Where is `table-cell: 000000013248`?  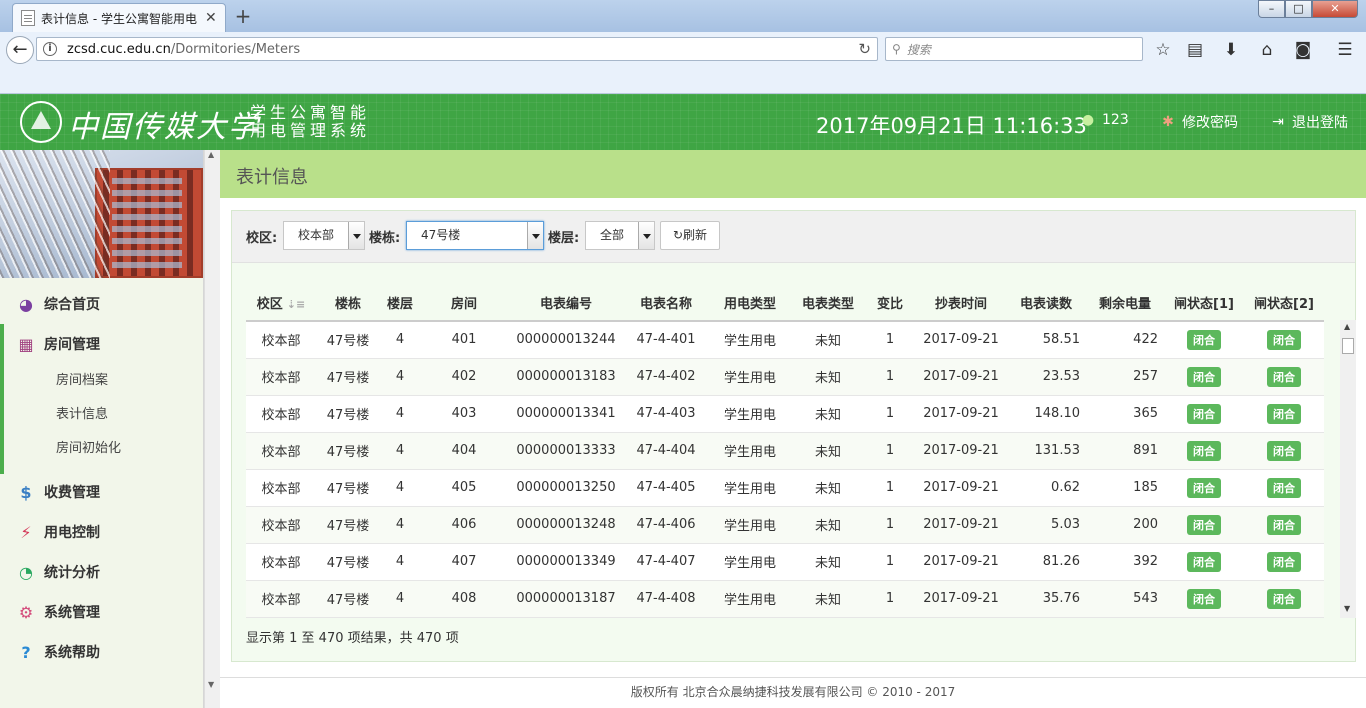
table-cell: 000000013248 is located at coordinates (566, 525).